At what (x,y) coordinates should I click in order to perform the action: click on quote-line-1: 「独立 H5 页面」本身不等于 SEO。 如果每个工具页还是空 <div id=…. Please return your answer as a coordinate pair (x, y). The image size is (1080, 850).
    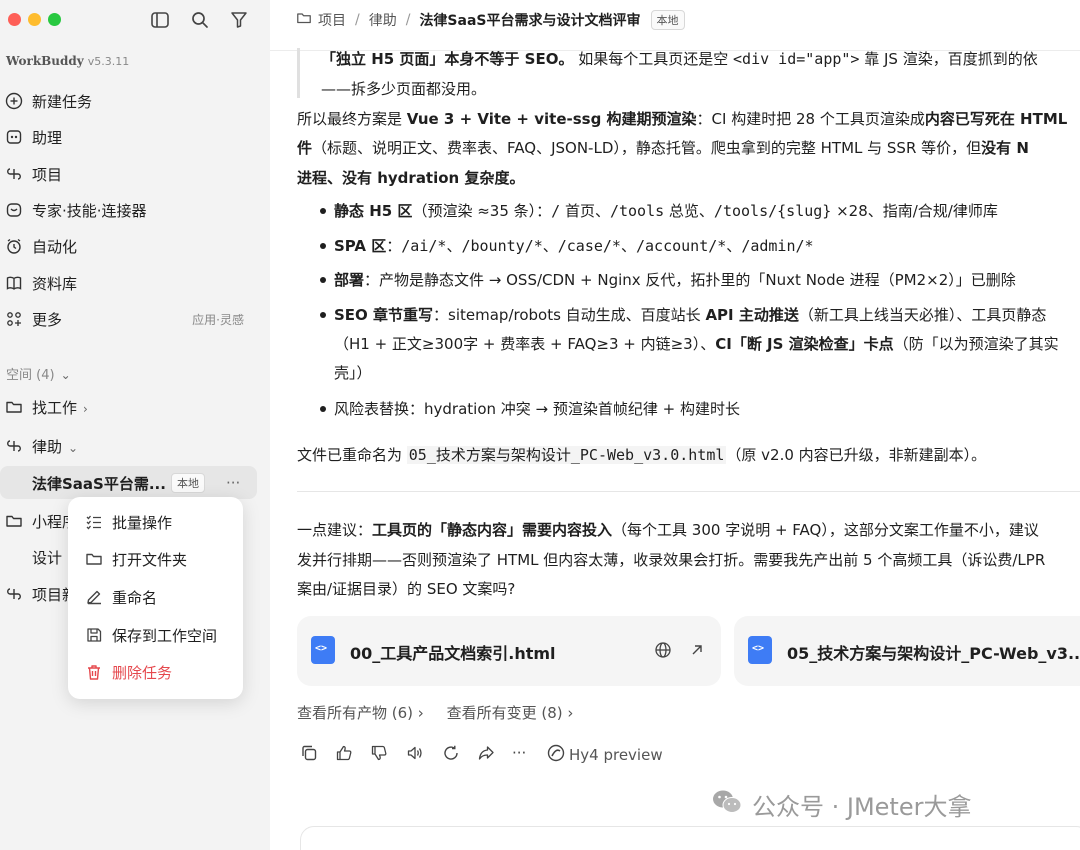
    Looking at the image, I should click on (679, 59).